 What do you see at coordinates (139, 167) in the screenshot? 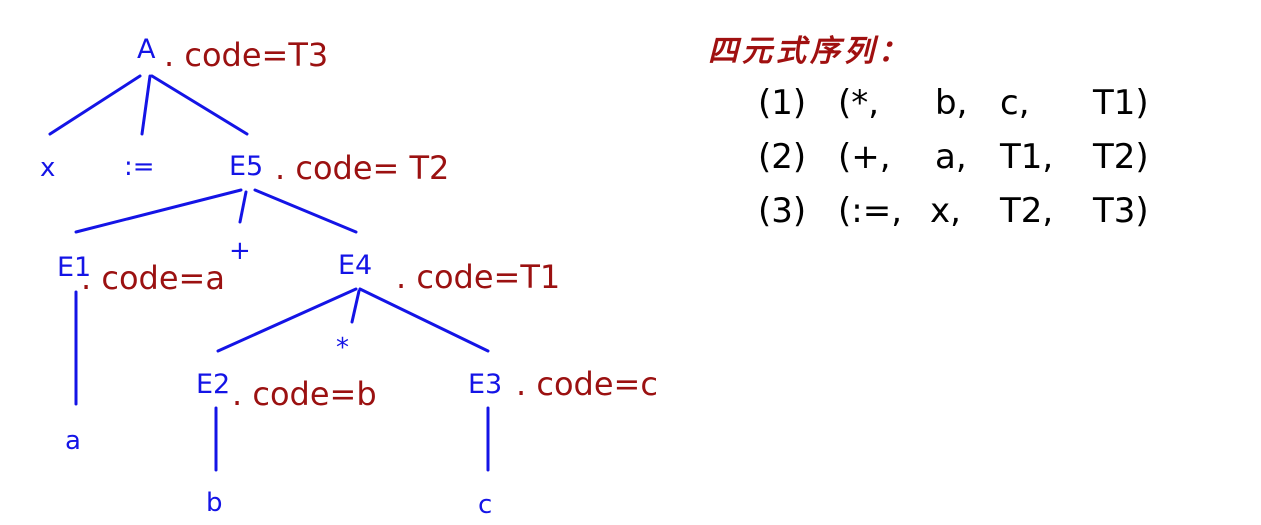
I see `leaf-assign: :=` at bounding box center [139, 167].